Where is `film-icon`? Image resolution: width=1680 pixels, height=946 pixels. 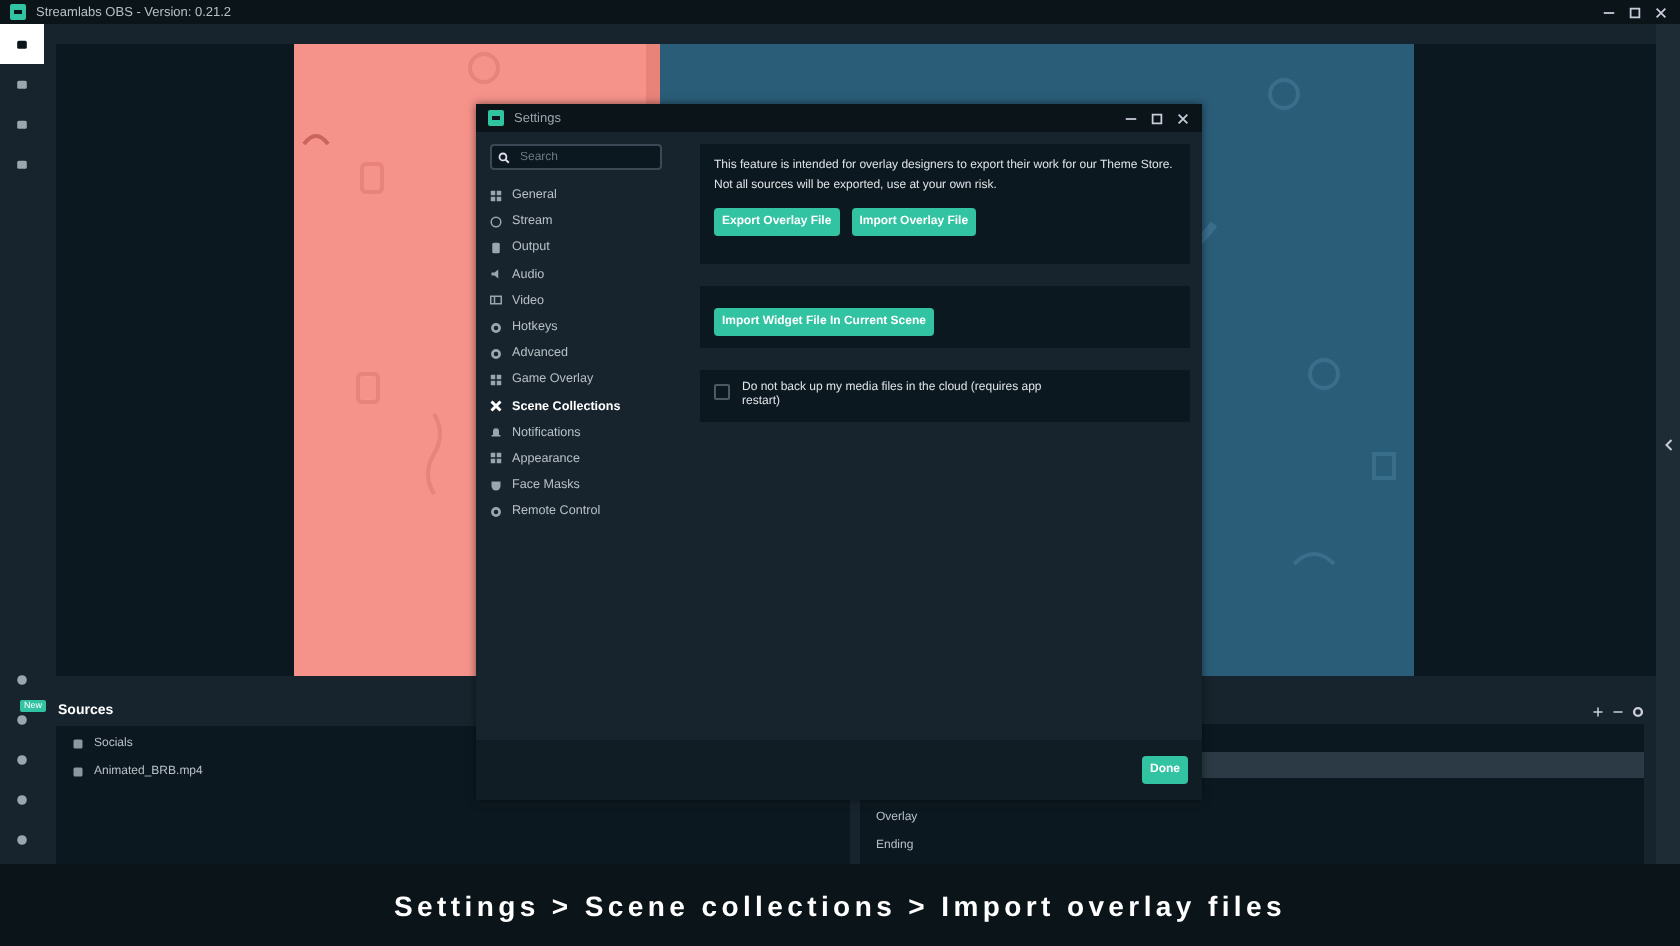
film-icon is located at coordinates (496, 300).